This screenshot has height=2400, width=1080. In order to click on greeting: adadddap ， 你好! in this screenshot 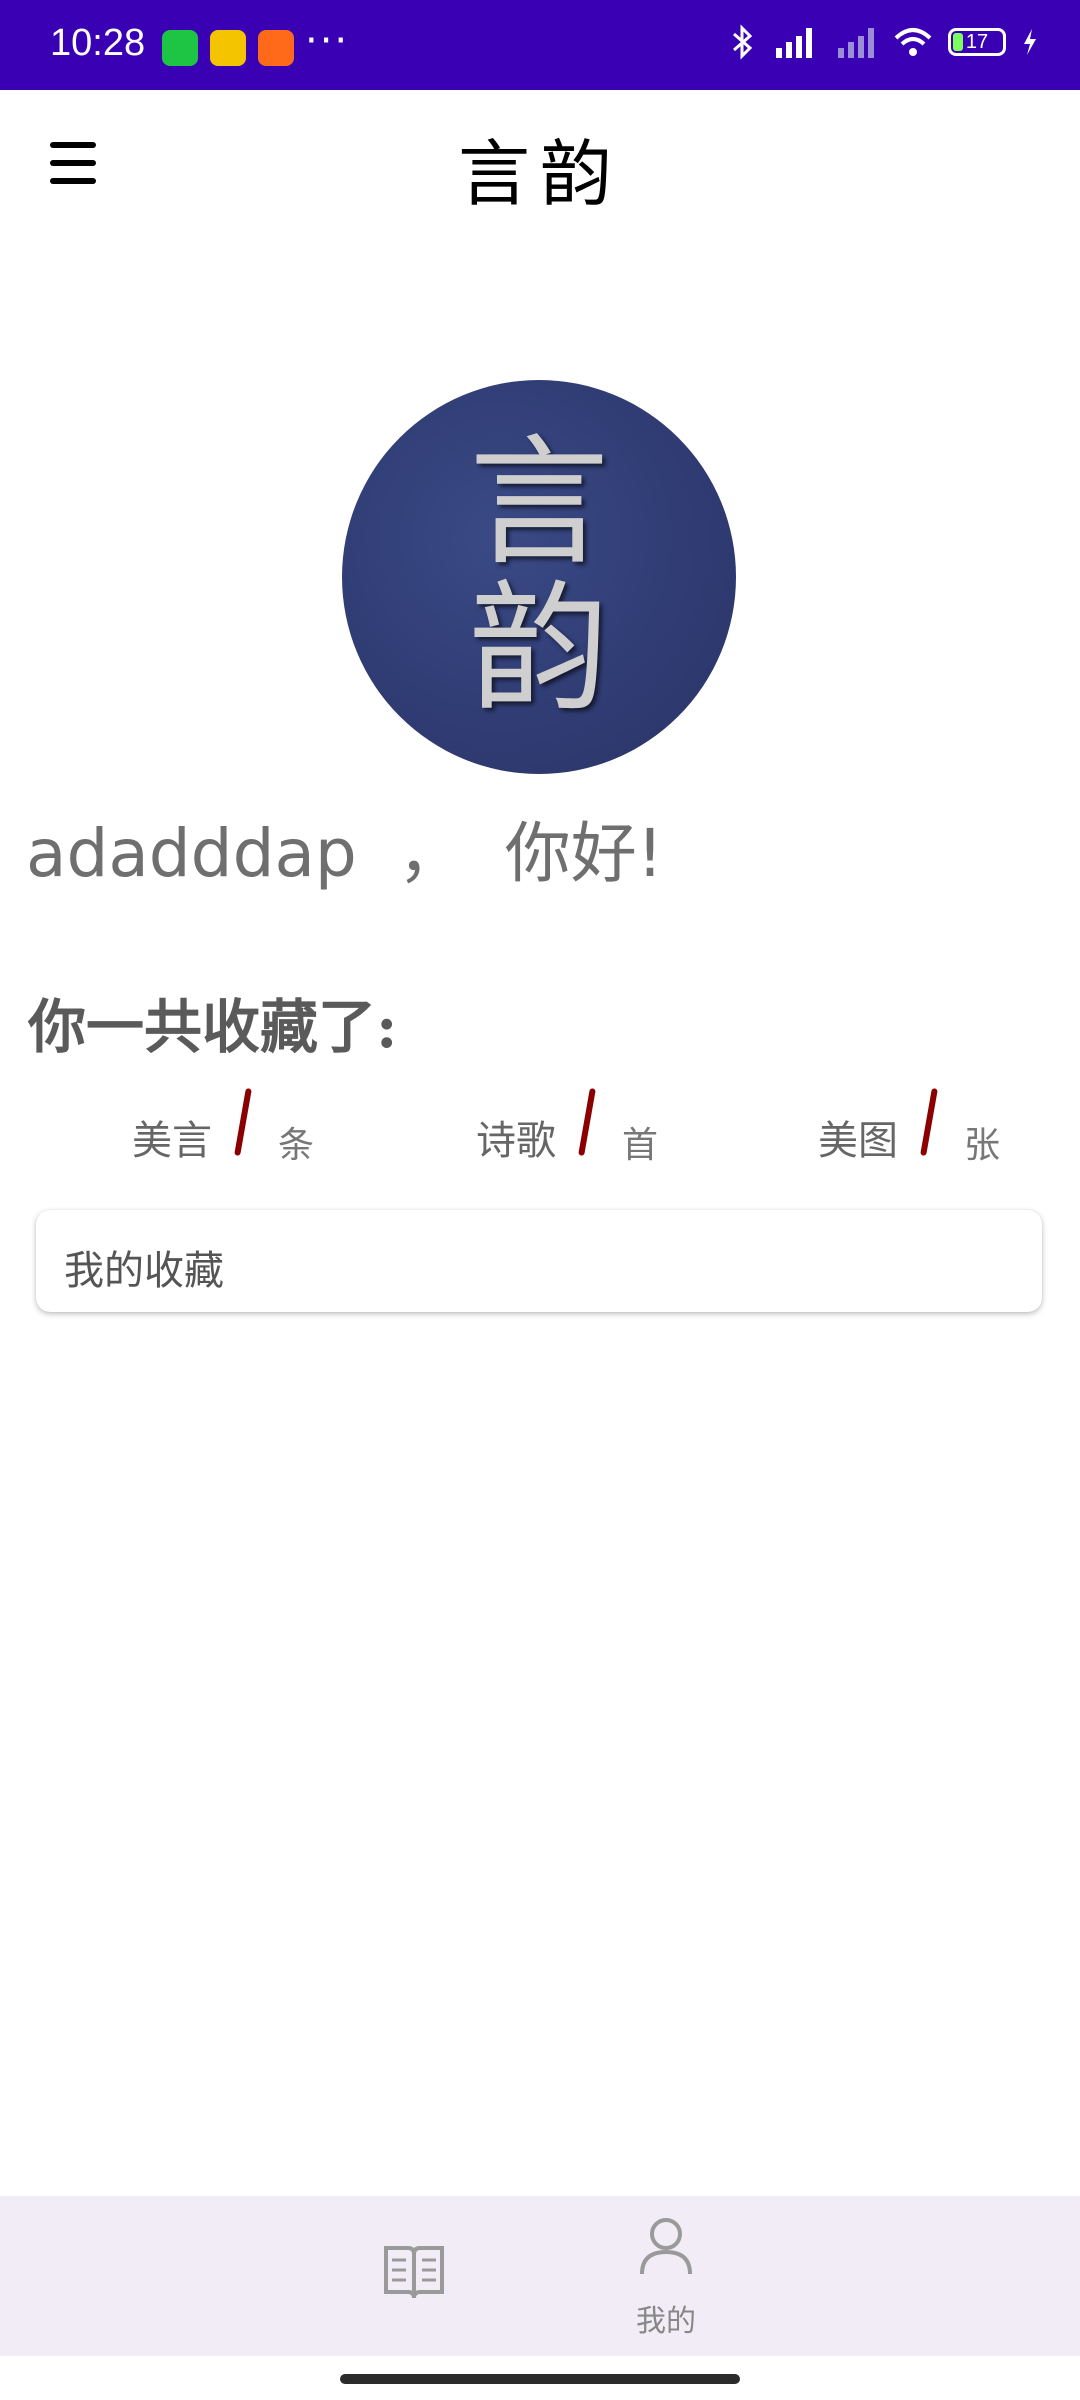, I will do `click(344, 848)`.